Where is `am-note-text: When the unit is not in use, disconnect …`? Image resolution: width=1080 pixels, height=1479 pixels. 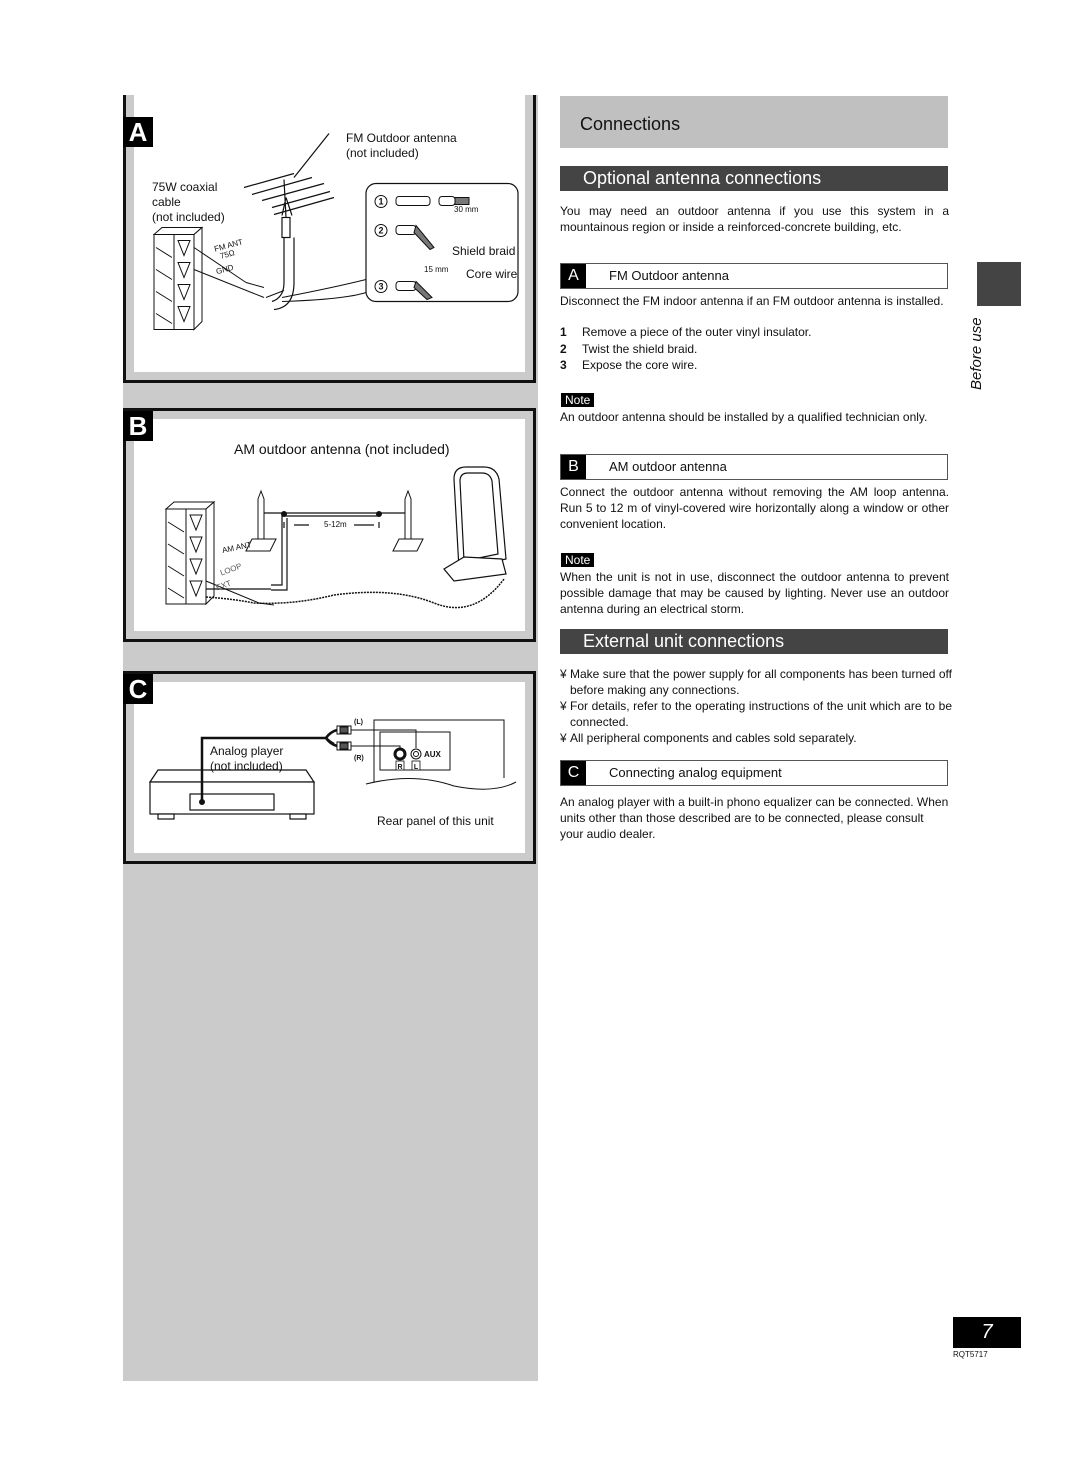 am-note-text: When the unit is not in use, disconnect … is located at coordinates (754, 593).